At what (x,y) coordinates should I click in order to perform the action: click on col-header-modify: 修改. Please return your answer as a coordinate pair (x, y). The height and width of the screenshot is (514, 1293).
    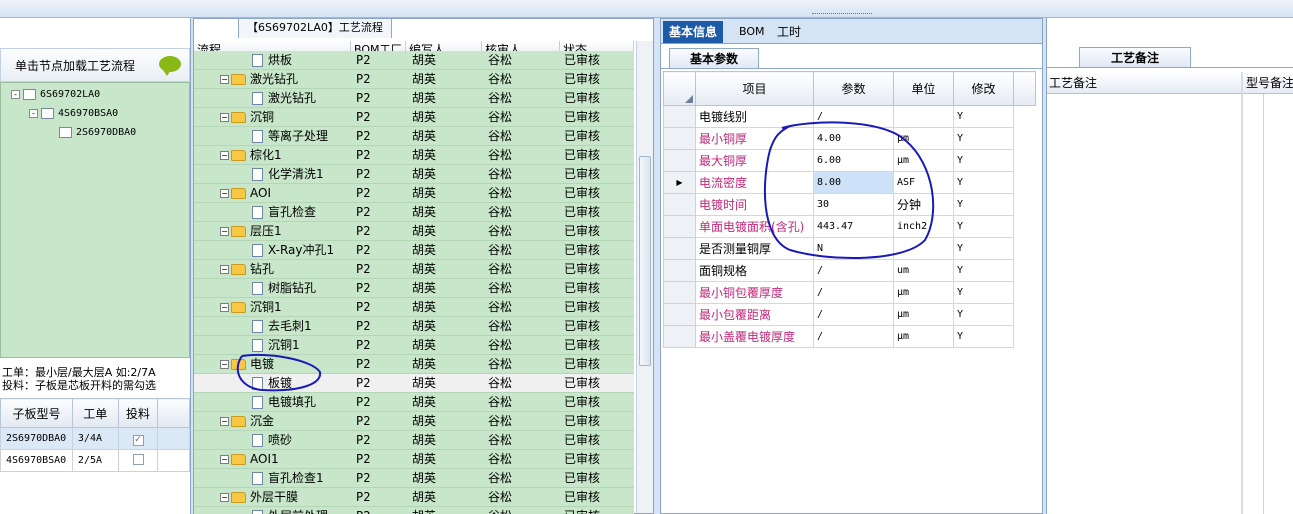
    Looking at the image, I should click on (983, 88).